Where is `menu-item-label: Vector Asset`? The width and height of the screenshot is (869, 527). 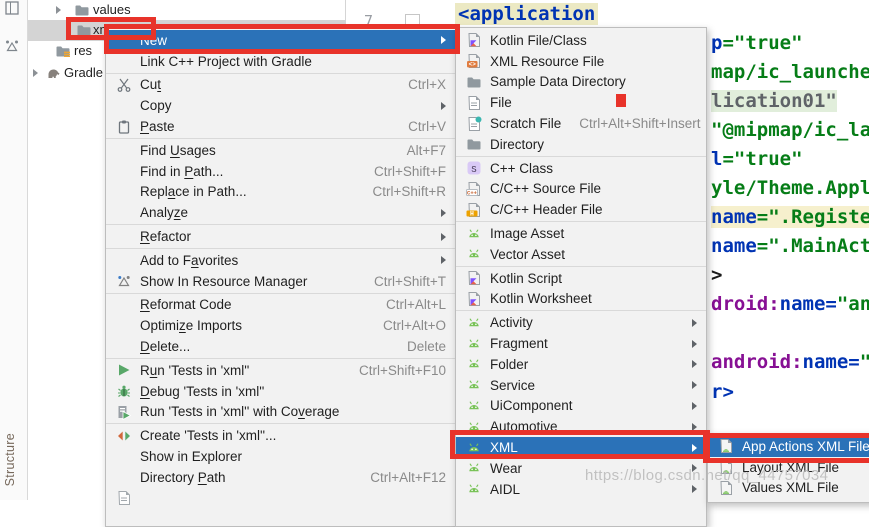 menu-item-label: Vector Asset is located at coordinates (528, 254).